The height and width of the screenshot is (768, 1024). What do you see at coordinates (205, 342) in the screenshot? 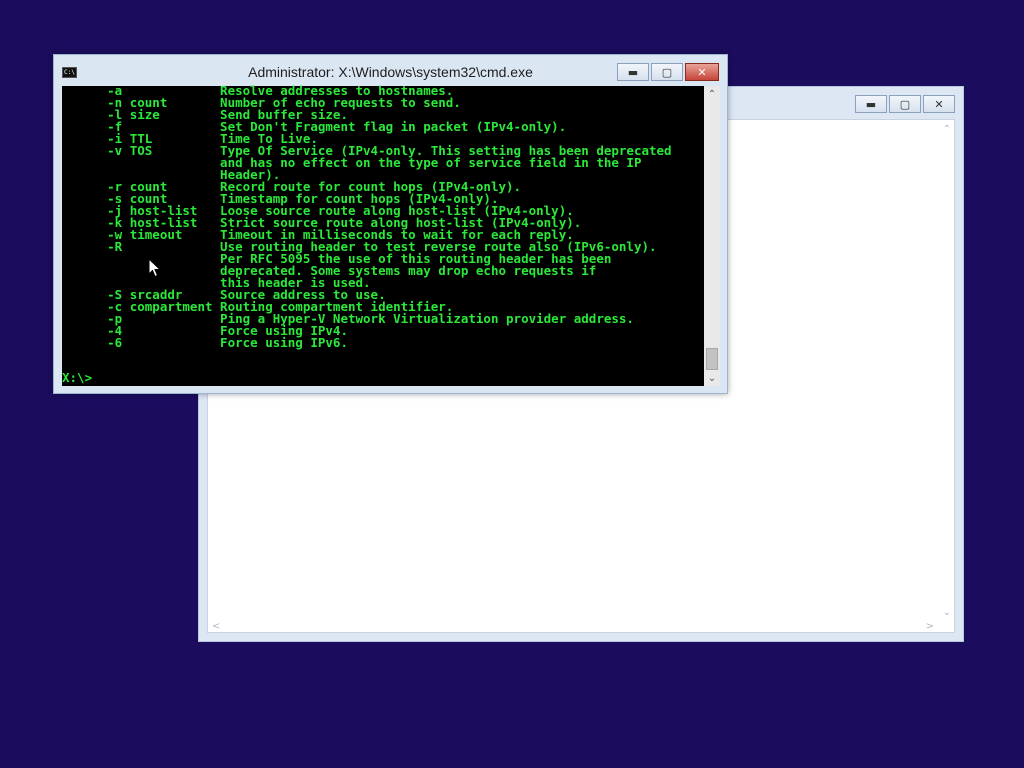
I see `cmd-output-line: -6 Force using IPv6.` at bounding box center [205, 342].